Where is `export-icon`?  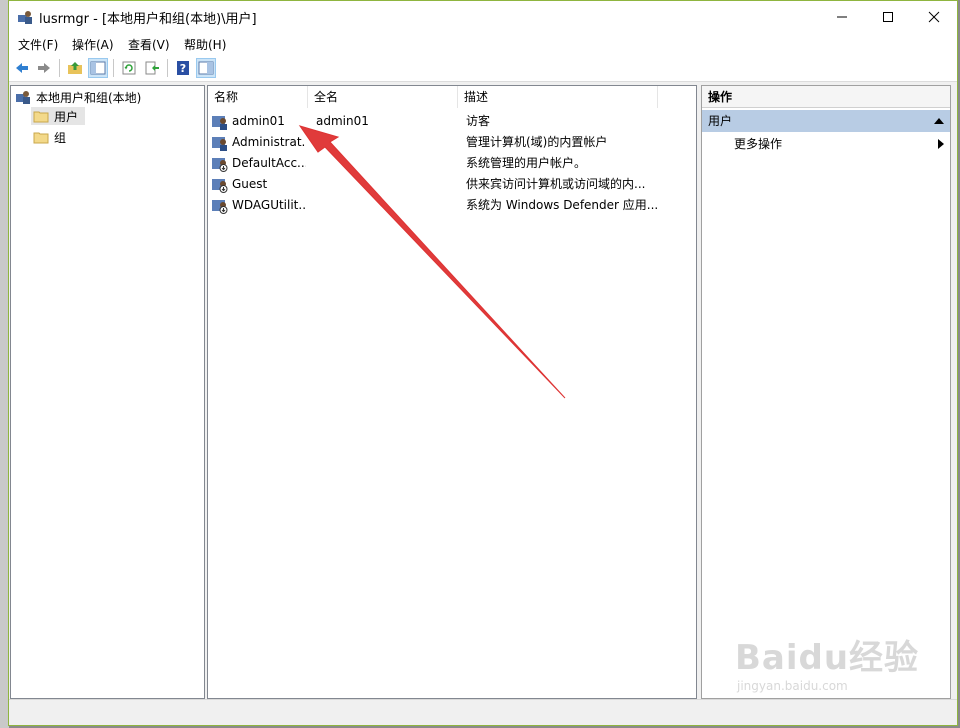 export-icon is located at coordinates (152, 68).